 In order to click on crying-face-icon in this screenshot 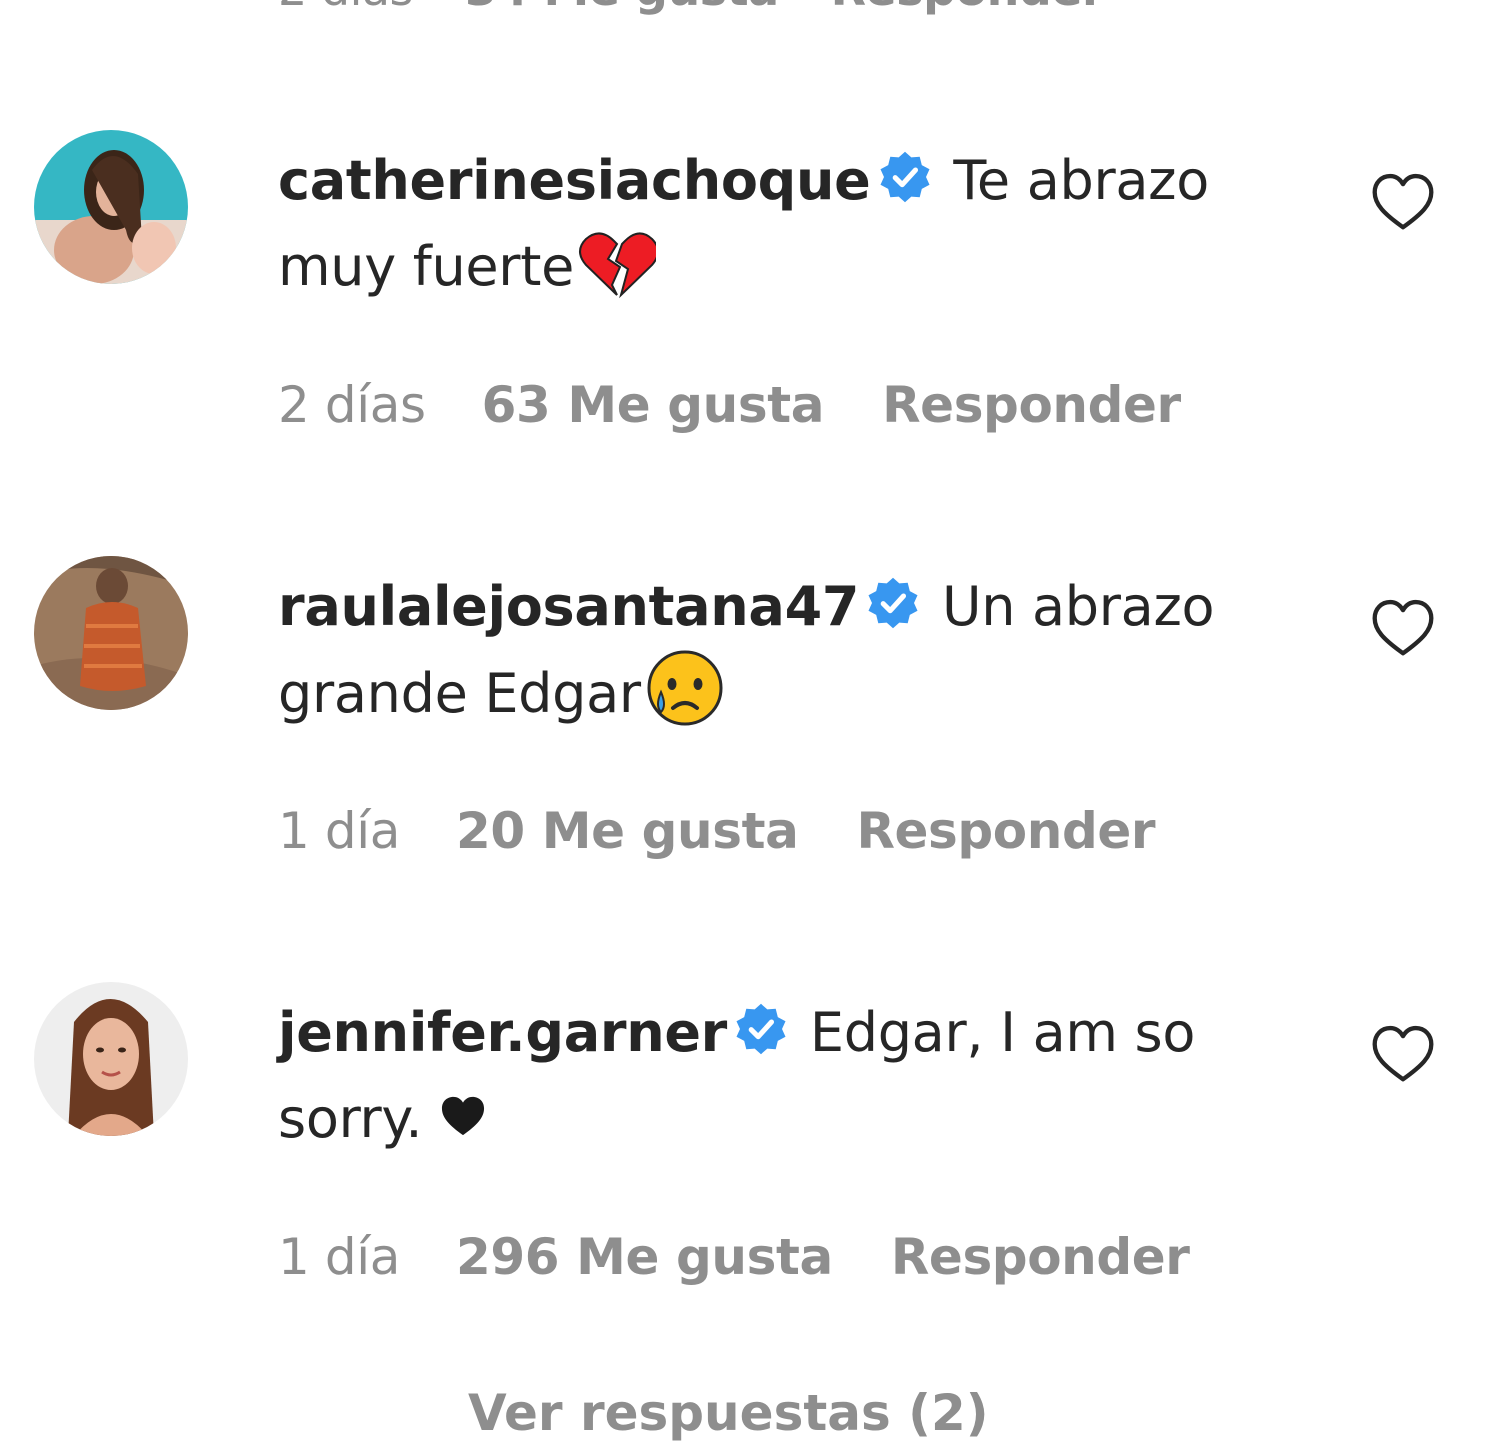, I will do `click(685, 688)`.